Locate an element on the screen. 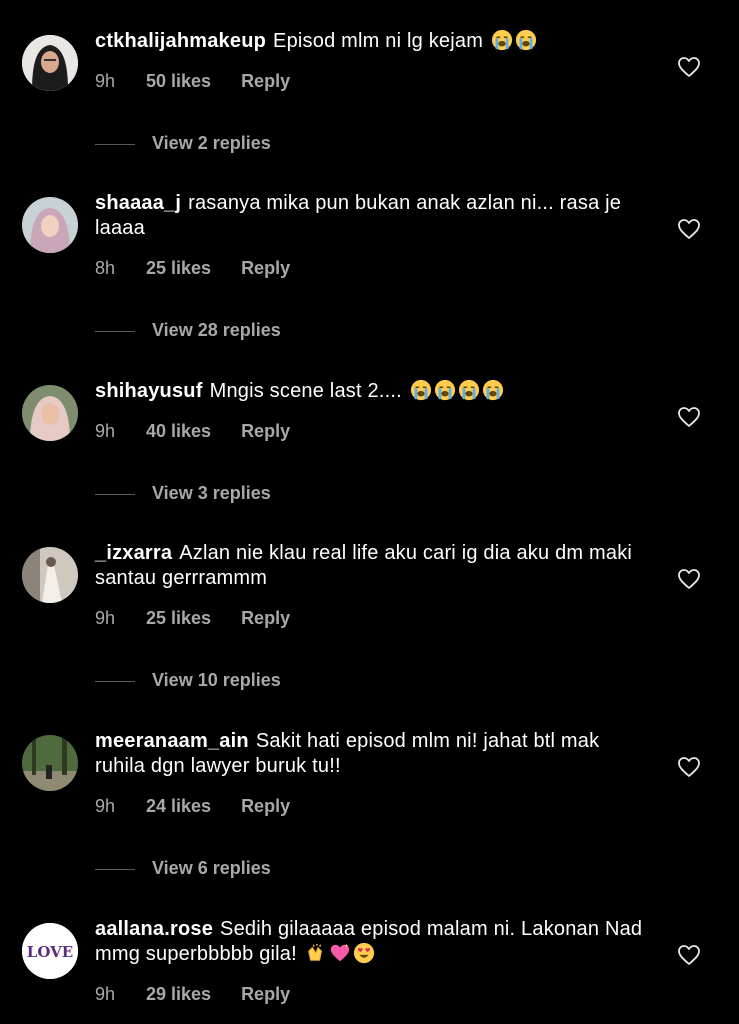 The image size is (739, 1024). avatar-image: LOVE is located at coordinates (50, 951).